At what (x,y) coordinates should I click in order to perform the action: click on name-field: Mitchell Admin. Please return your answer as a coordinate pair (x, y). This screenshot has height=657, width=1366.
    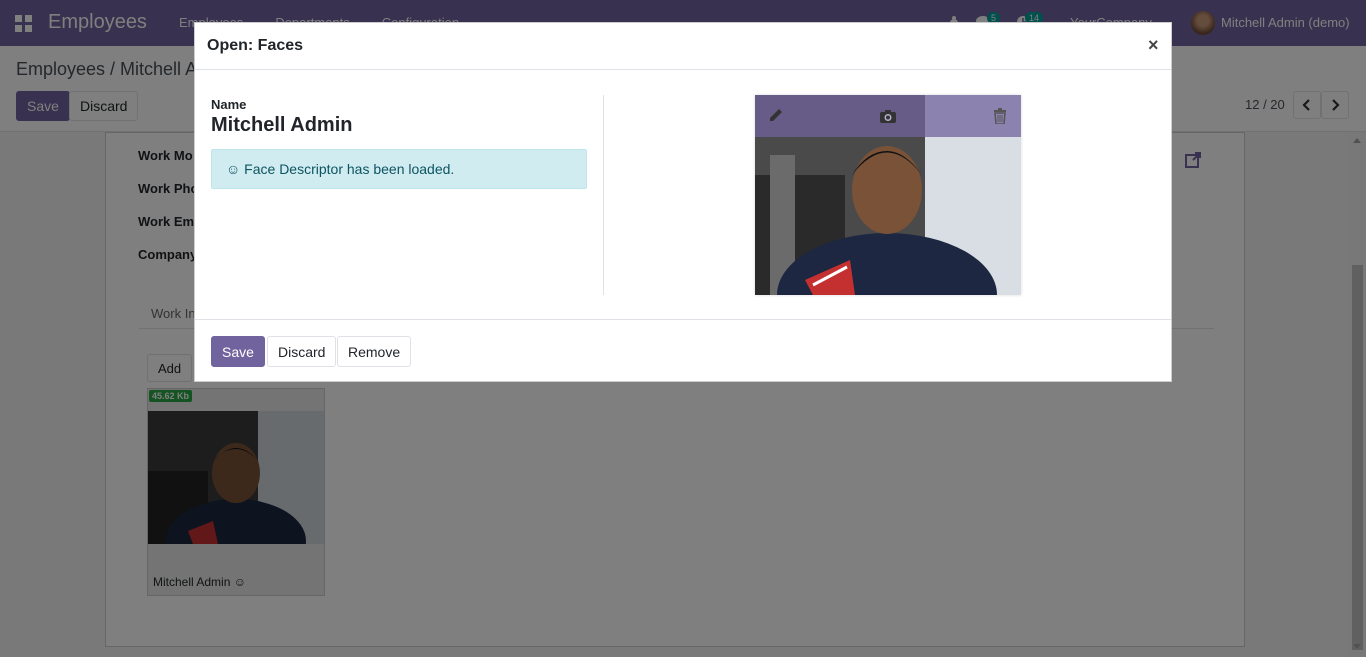
    Looking at the image, I should click on (281, 125).